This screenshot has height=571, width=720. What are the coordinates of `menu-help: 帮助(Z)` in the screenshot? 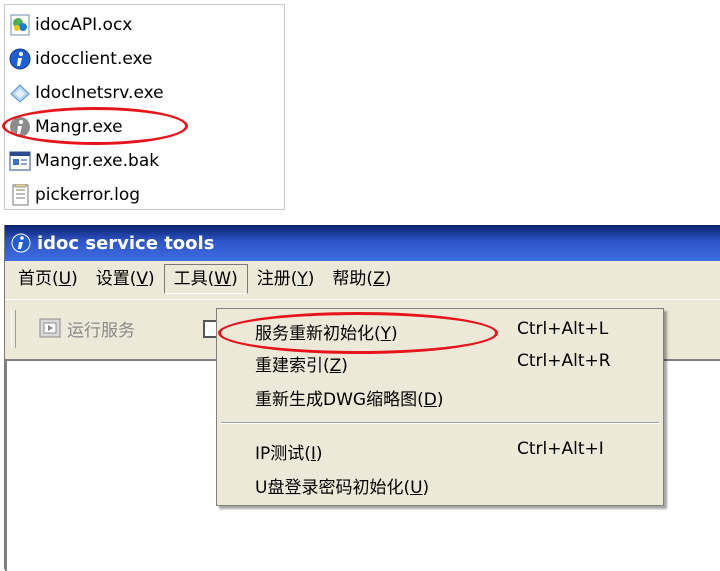 It's located at (361, 279).